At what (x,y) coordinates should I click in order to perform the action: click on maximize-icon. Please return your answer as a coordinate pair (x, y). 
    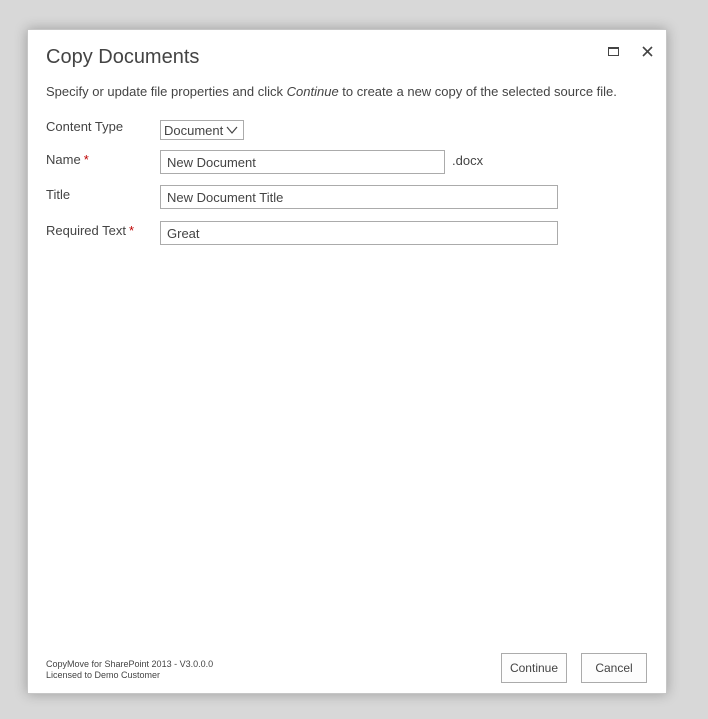
    Looking at the image, I should click on (613, 51).